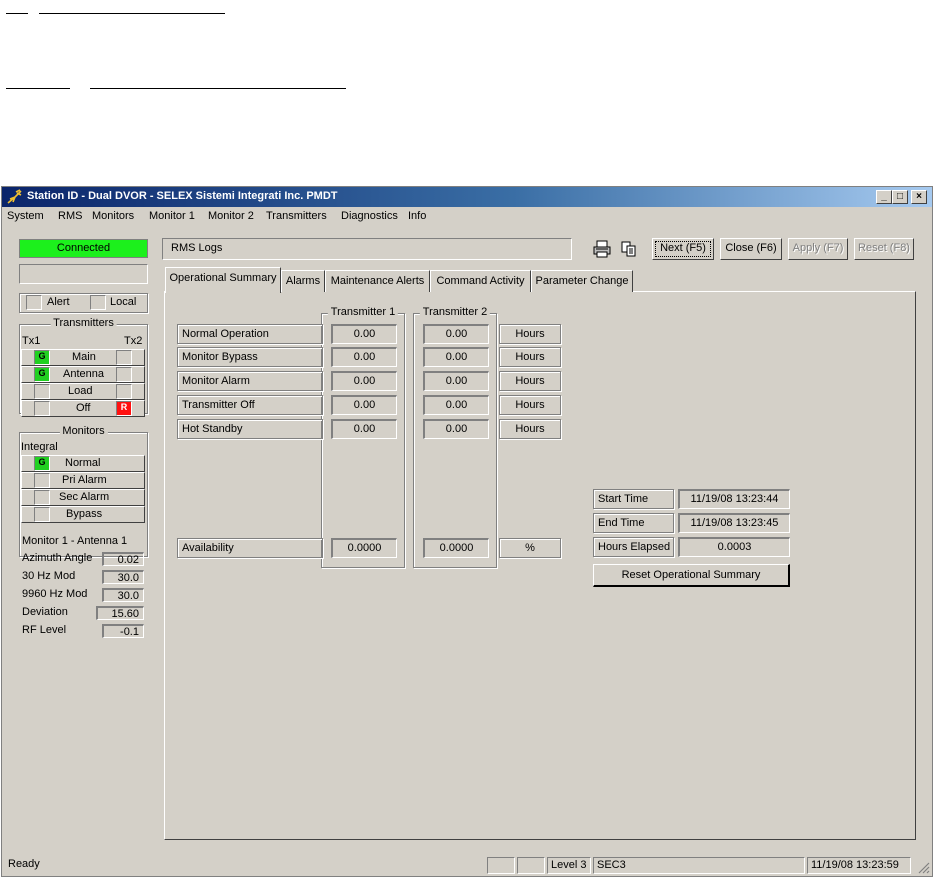  What do you see at coordinates (42, 497) in the screenshot?
I see `sec-alarm-indicator` at bounding box center [42, 497].